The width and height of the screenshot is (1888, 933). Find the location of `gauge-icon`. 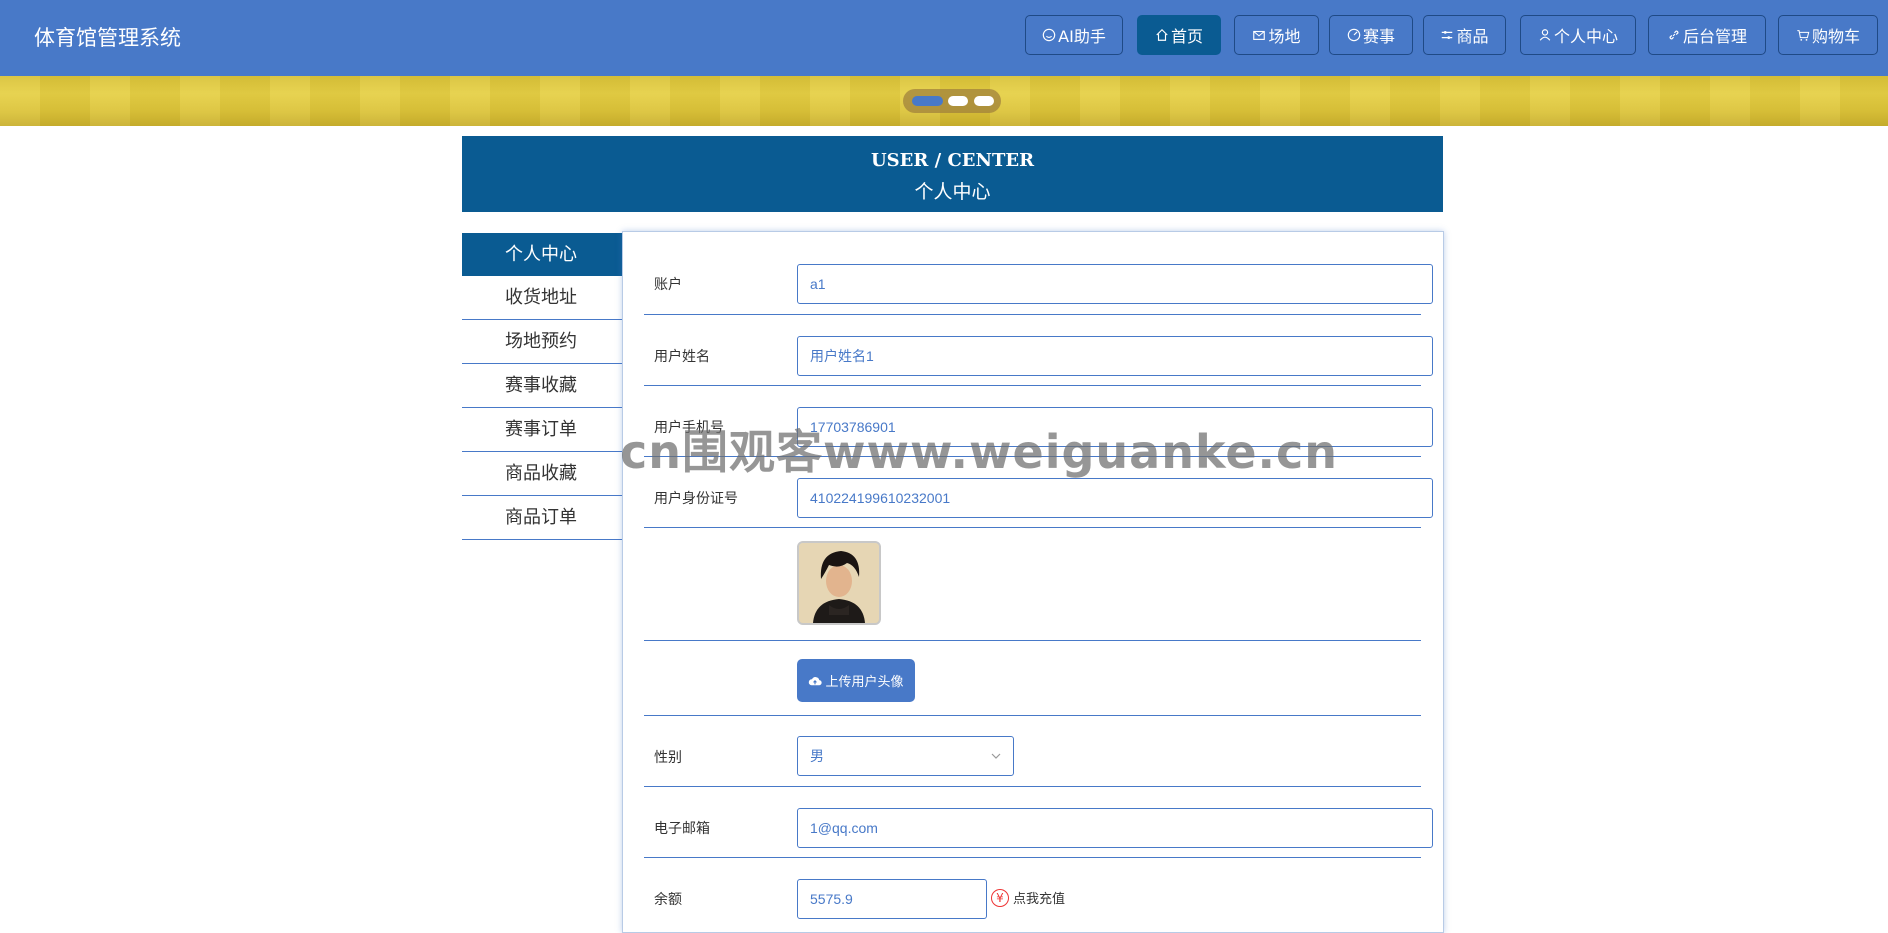

gauge-icon is located at coordinates (1354, 35).